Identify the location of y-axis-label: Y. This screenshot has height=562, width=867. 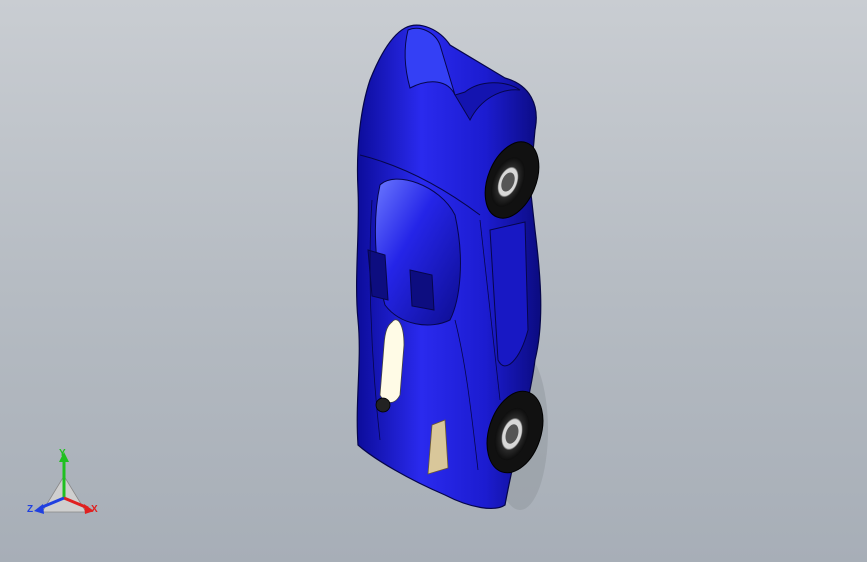
(62, 453).